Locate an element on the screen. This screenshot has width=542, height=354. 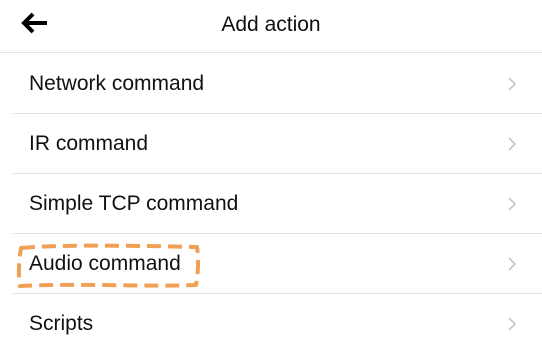
list-item-label: Audio command is located at coordinates (105, 263).